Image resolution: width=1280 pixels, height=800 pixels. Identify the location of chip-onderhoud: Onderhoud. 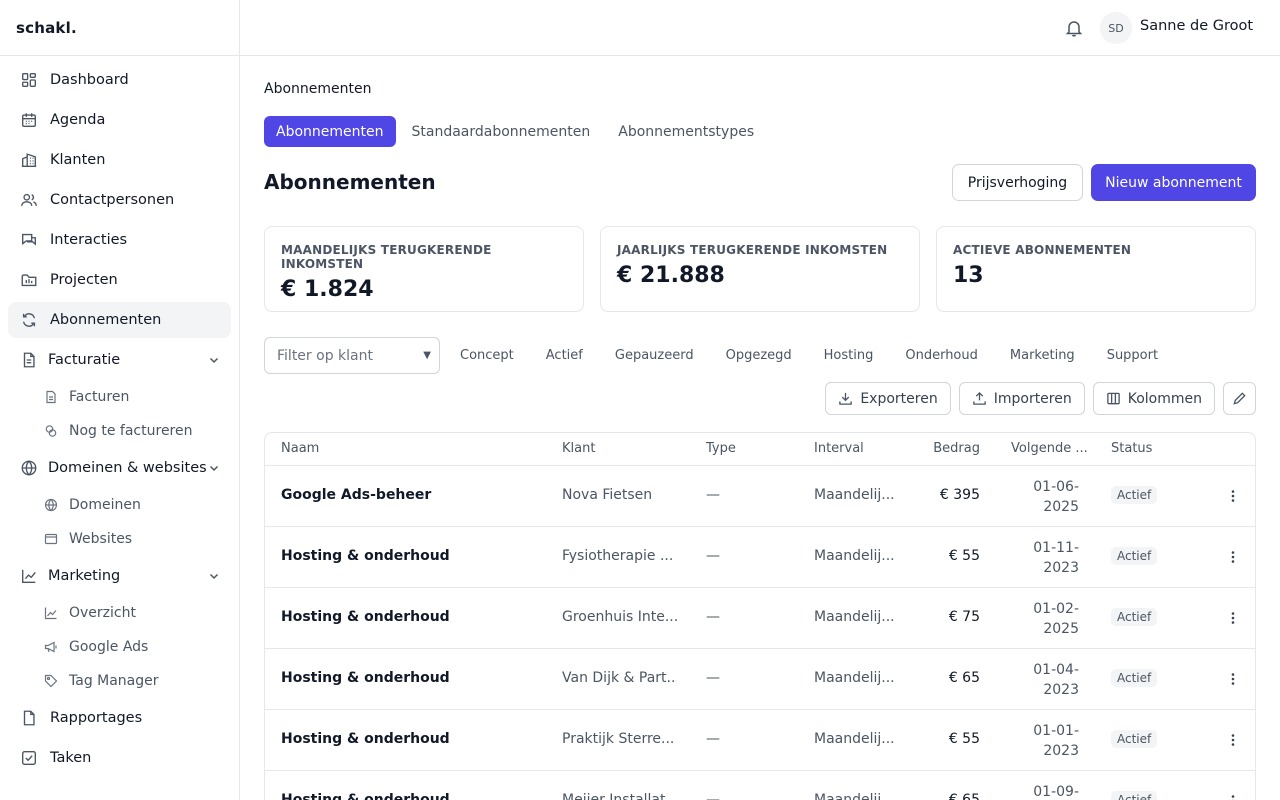
(941, 355).